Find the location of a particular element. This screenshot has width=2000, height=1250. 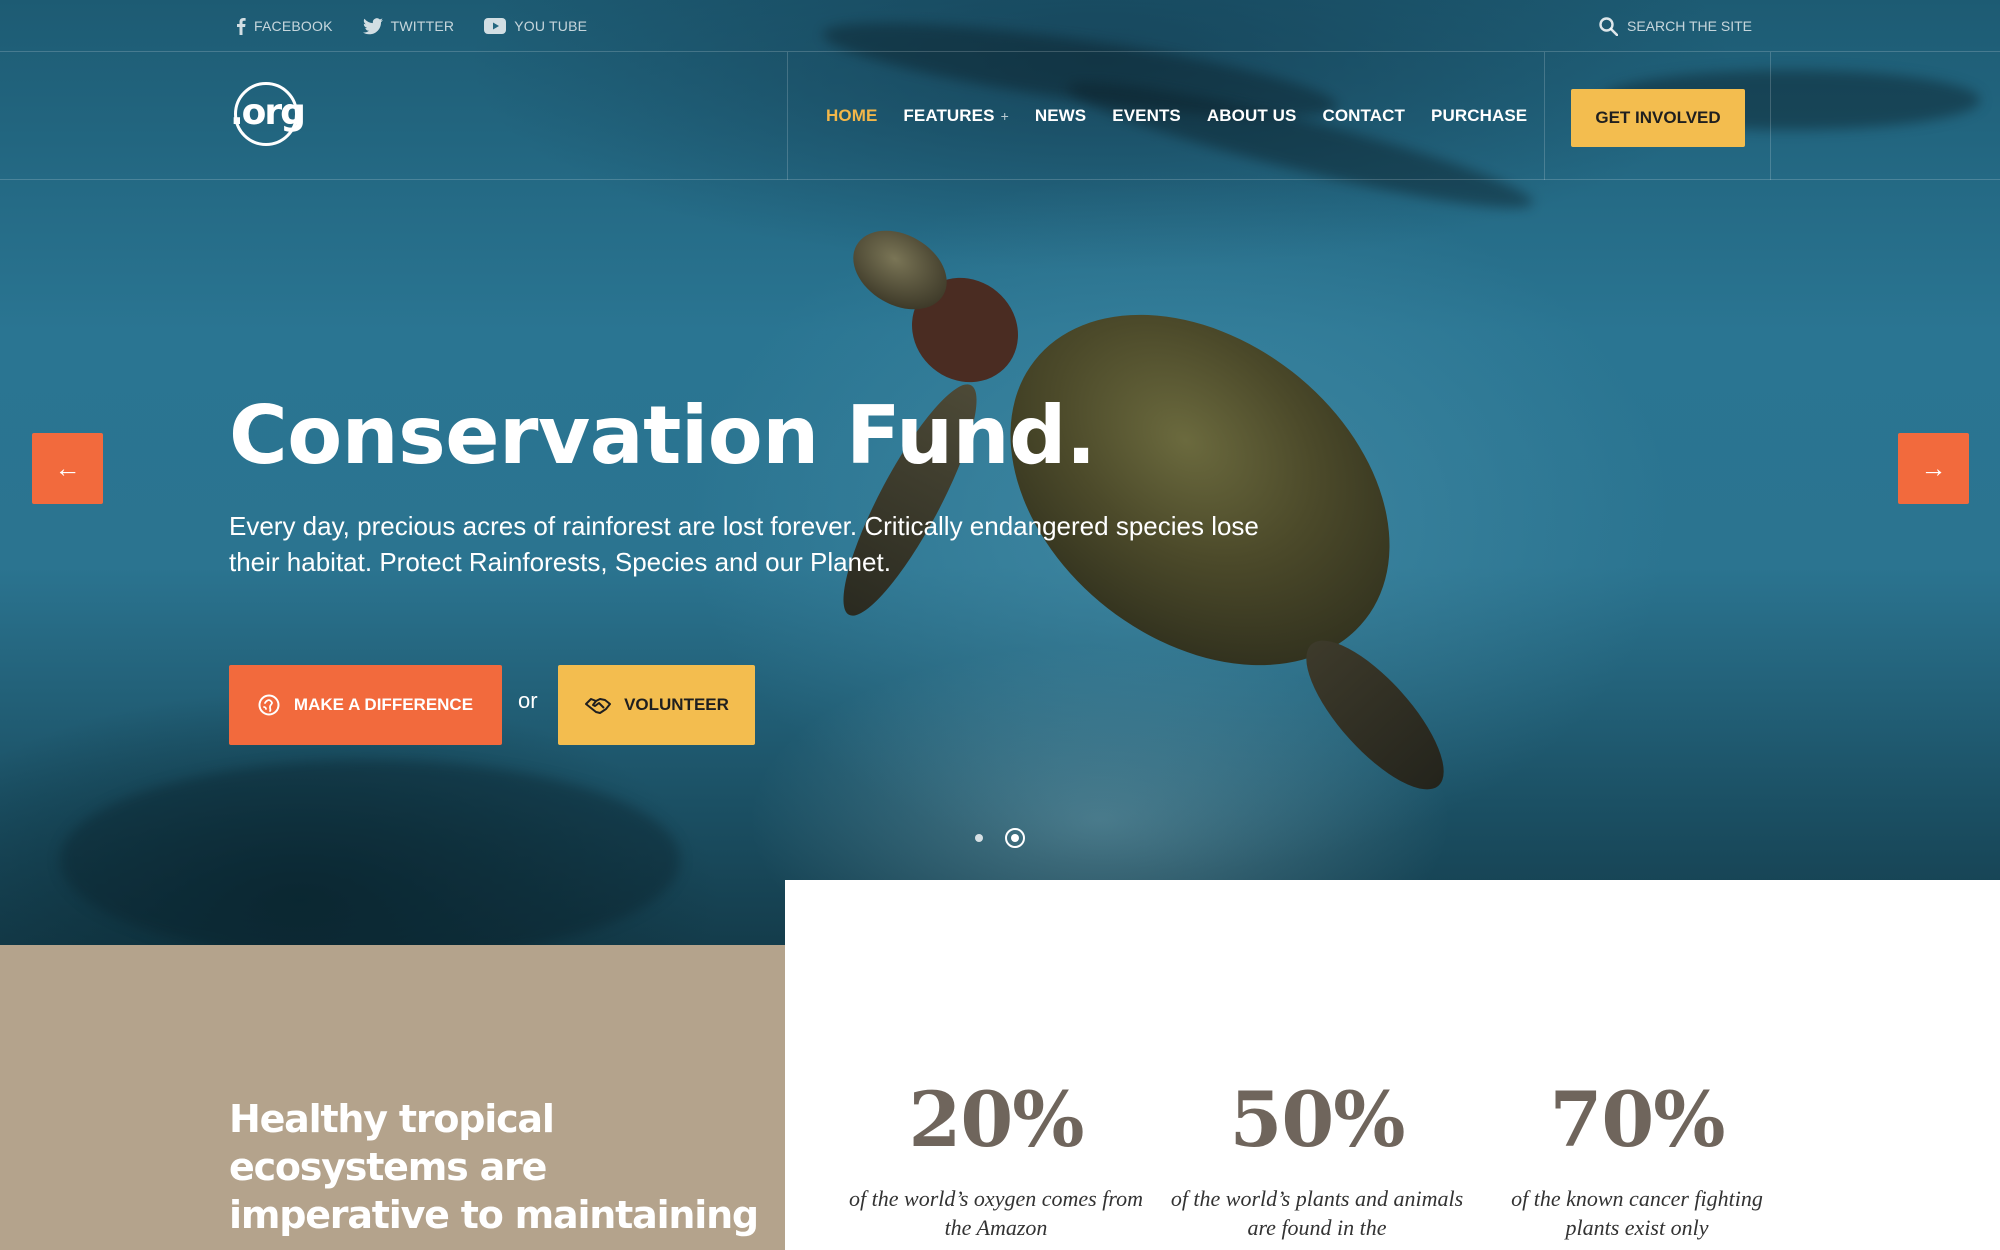

make-a-difference-label: MAKE A DIFFERENCE is located at coordinates (383, 704).